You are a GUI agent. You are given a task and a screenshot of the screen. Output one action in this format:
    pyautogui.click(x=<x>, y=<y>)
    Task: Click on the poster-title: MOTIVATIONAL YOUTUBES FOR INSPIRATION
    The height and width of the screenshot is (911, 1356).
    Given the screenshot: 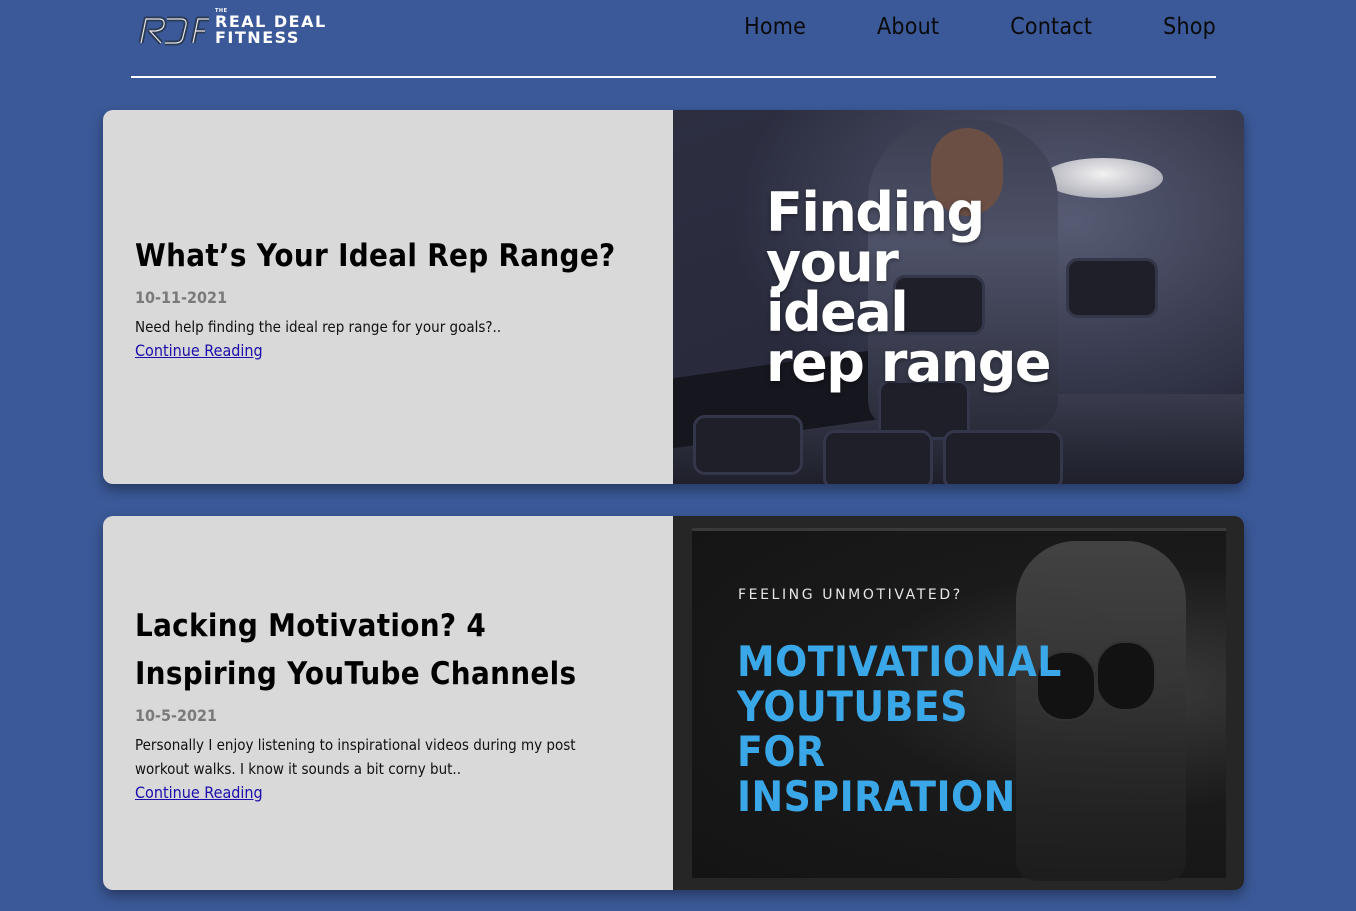 What is the action you would take?
    pyautogui.click(x=899, y=729)
    